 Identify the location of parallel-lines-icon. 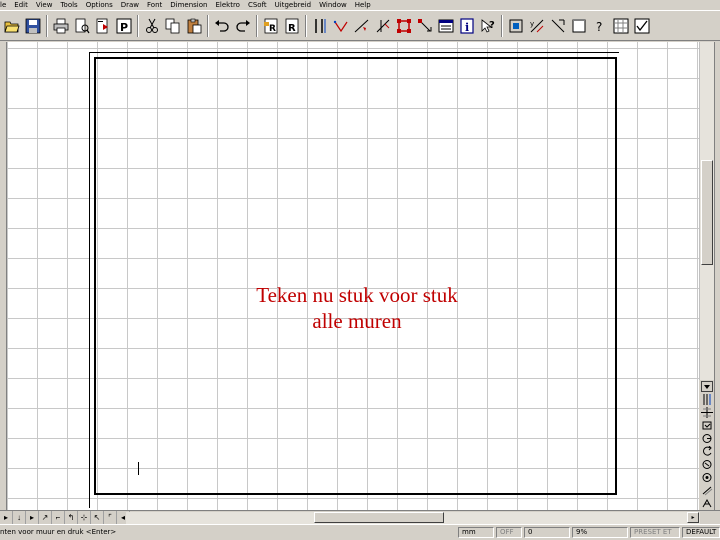
(320, 26).